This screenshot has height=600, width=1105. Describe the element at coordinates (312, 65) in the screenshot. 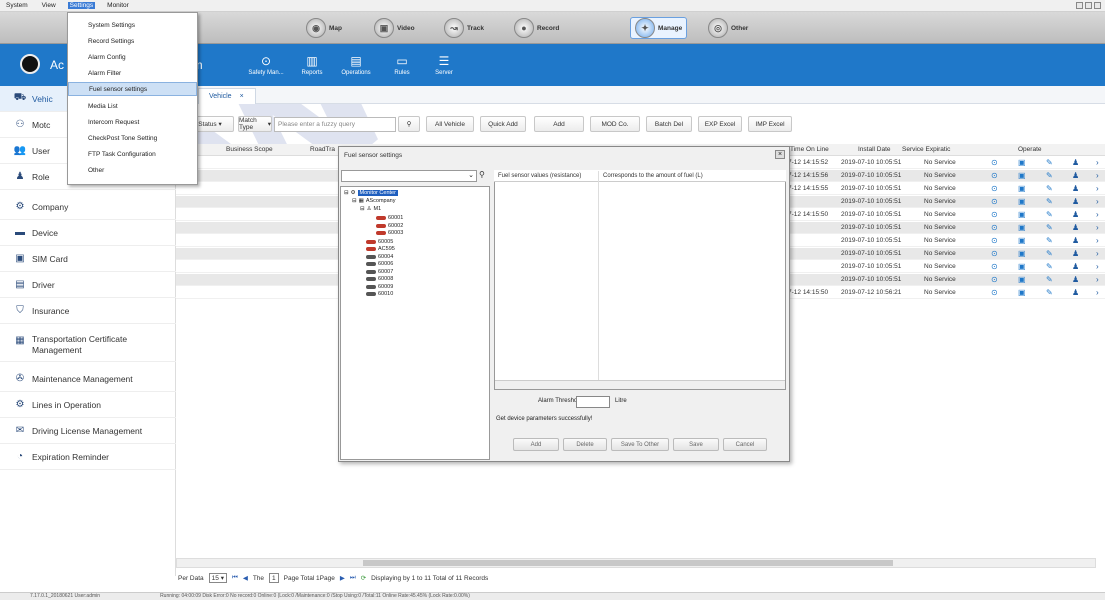

I see `nav-reports: ▥ Reports` at that location.